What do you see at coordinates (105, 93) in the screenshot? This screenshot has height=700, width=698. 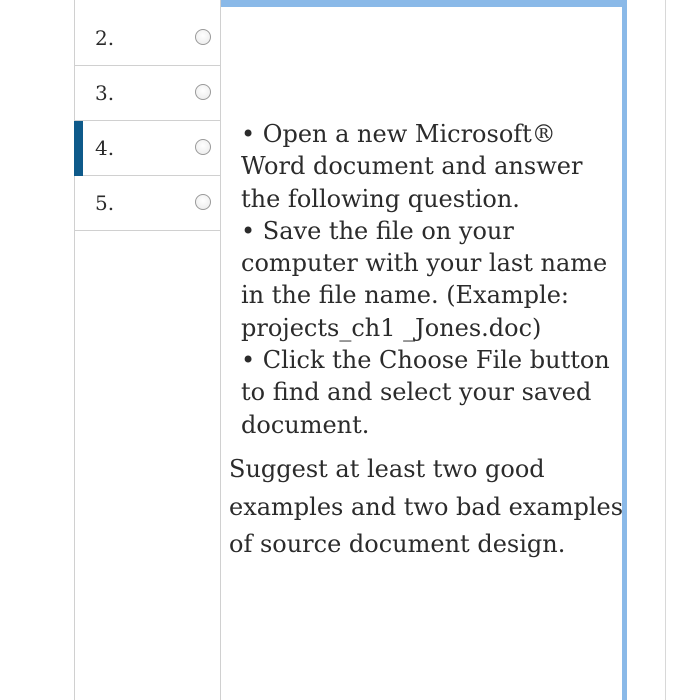 I see `question-number: 3.` at bounding box center [105, 93].